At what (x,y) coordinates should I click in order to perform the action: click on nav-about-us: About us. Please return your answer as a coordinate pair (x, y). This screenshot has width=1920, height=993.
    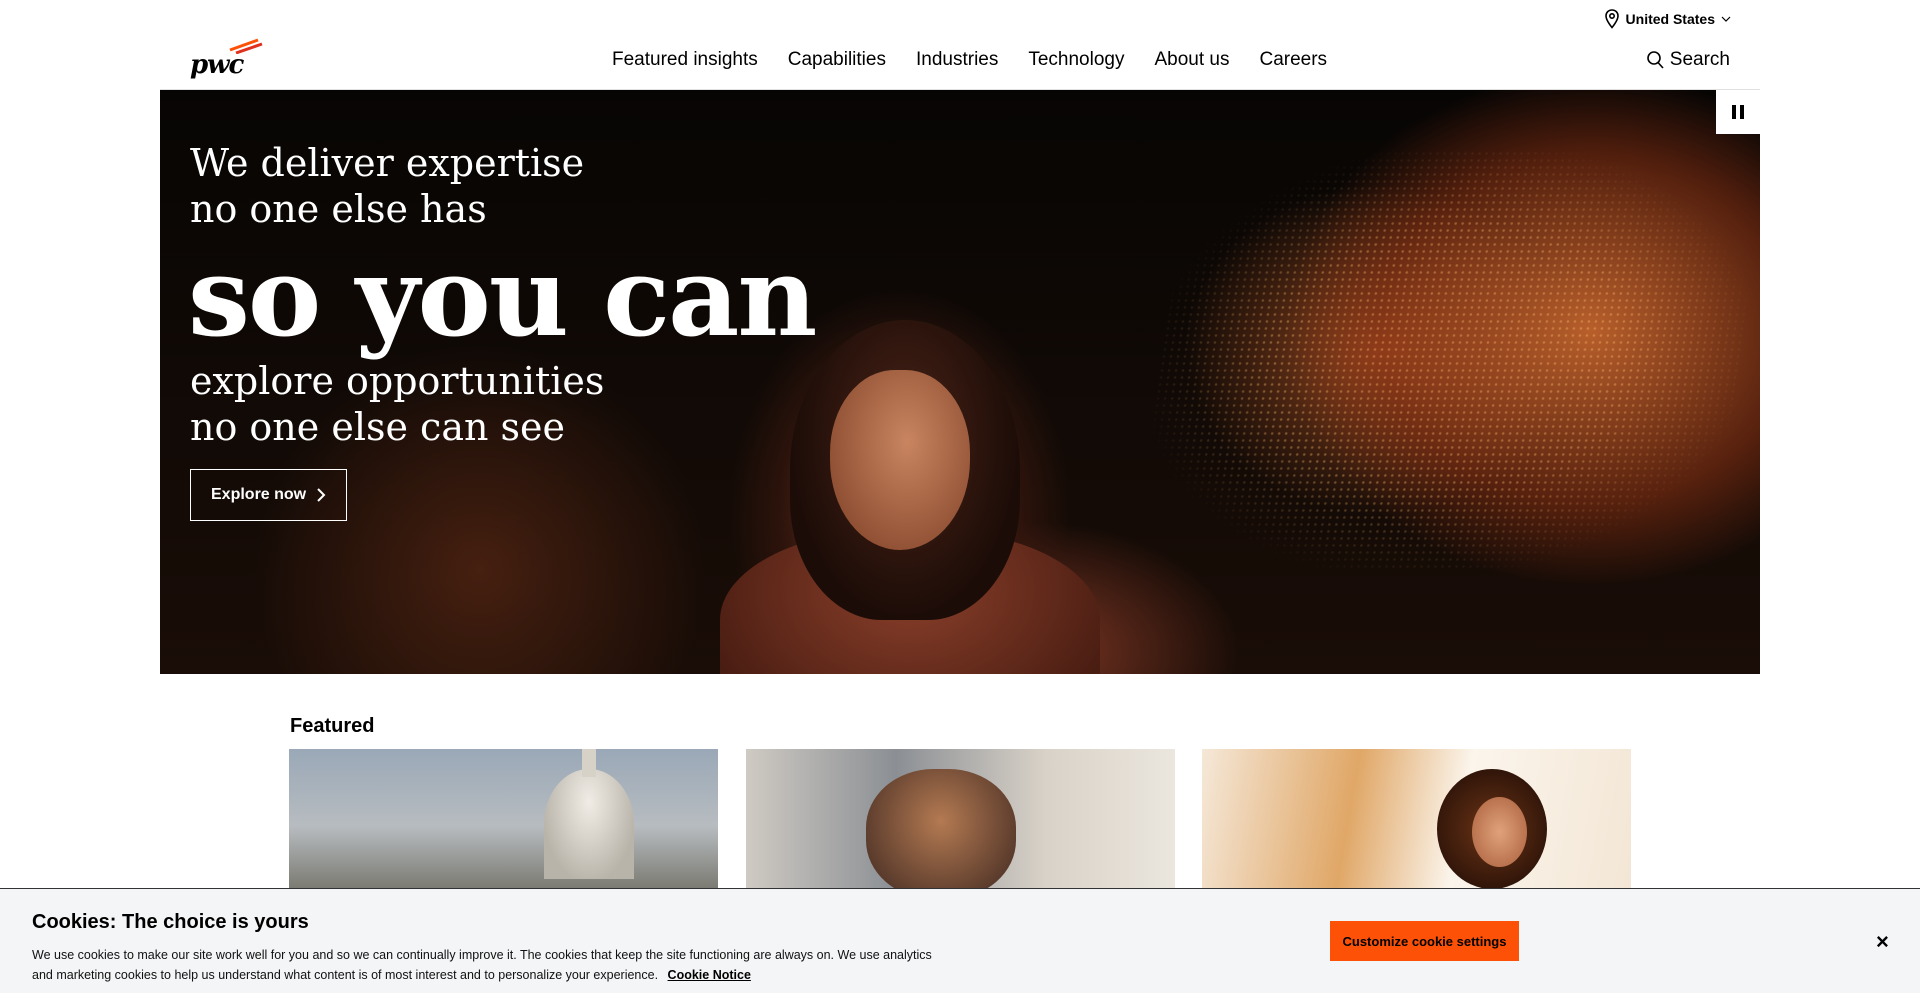
    Looking at the image, I should click on (1191, 60).